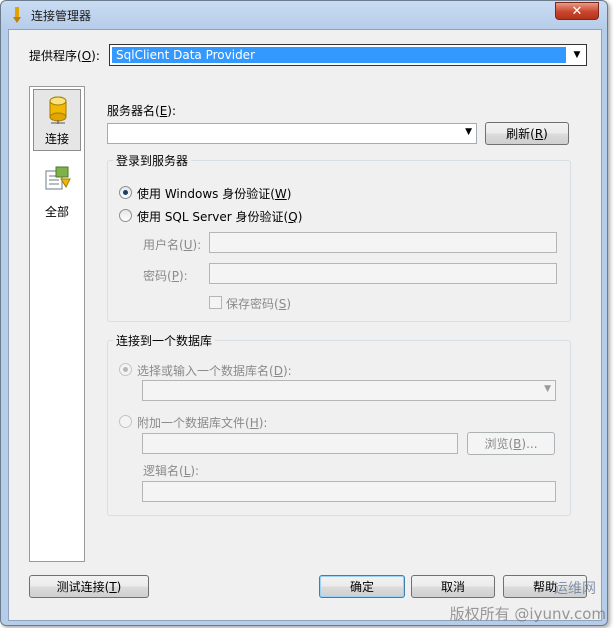 The height and width of the screenshot is (628, 614). What do you see at coordinates (172, 245) in the screenshot?
I see `username-label: 用户名(U):` at bounding box center [172, 245].